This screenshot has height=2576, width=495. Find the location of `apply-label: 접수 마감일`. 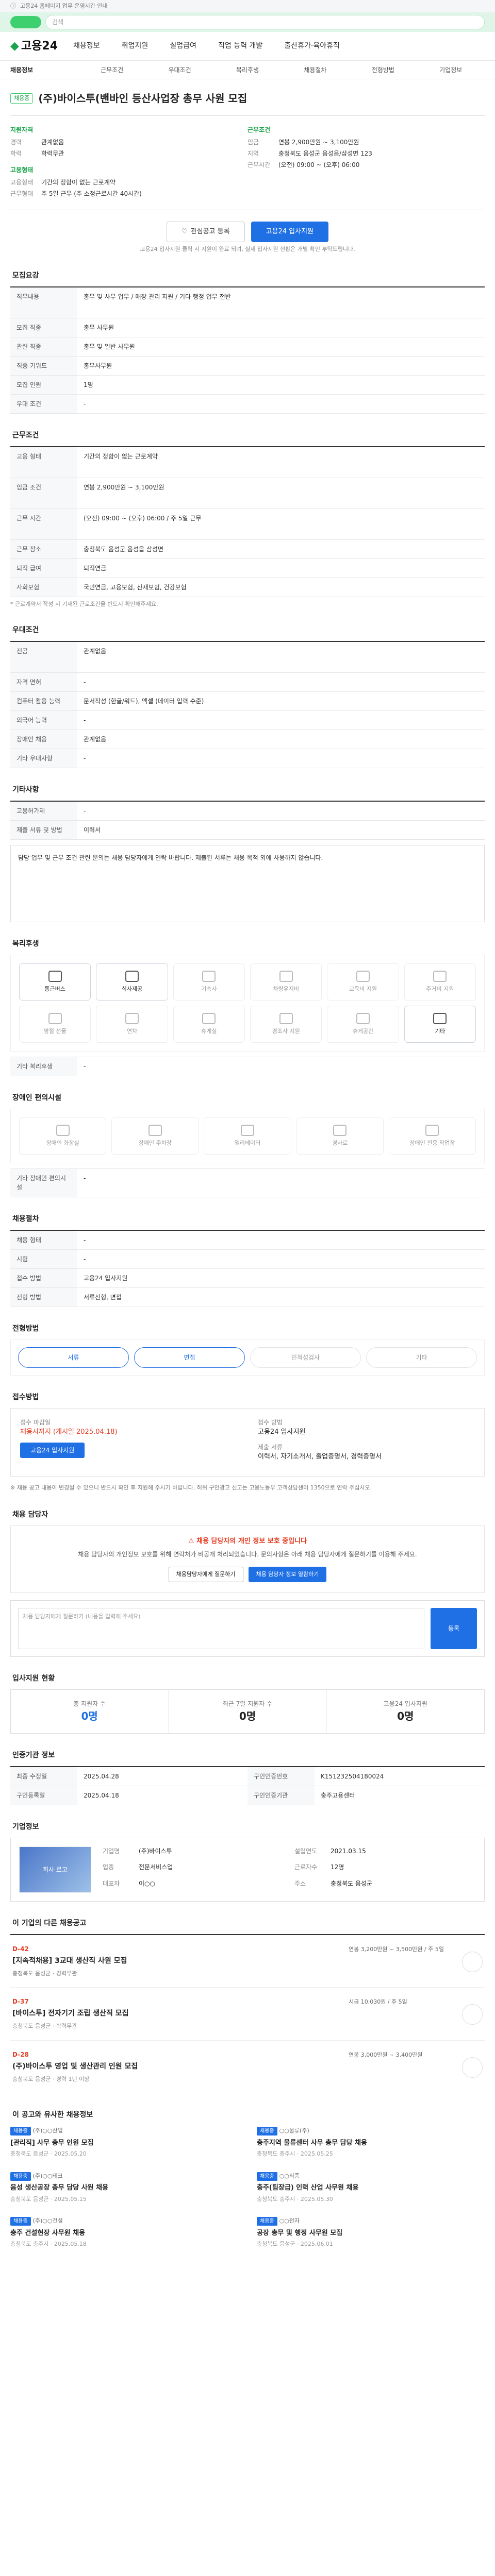

apply-label: 접수 마감일 is located at coordinates (35, 1422).